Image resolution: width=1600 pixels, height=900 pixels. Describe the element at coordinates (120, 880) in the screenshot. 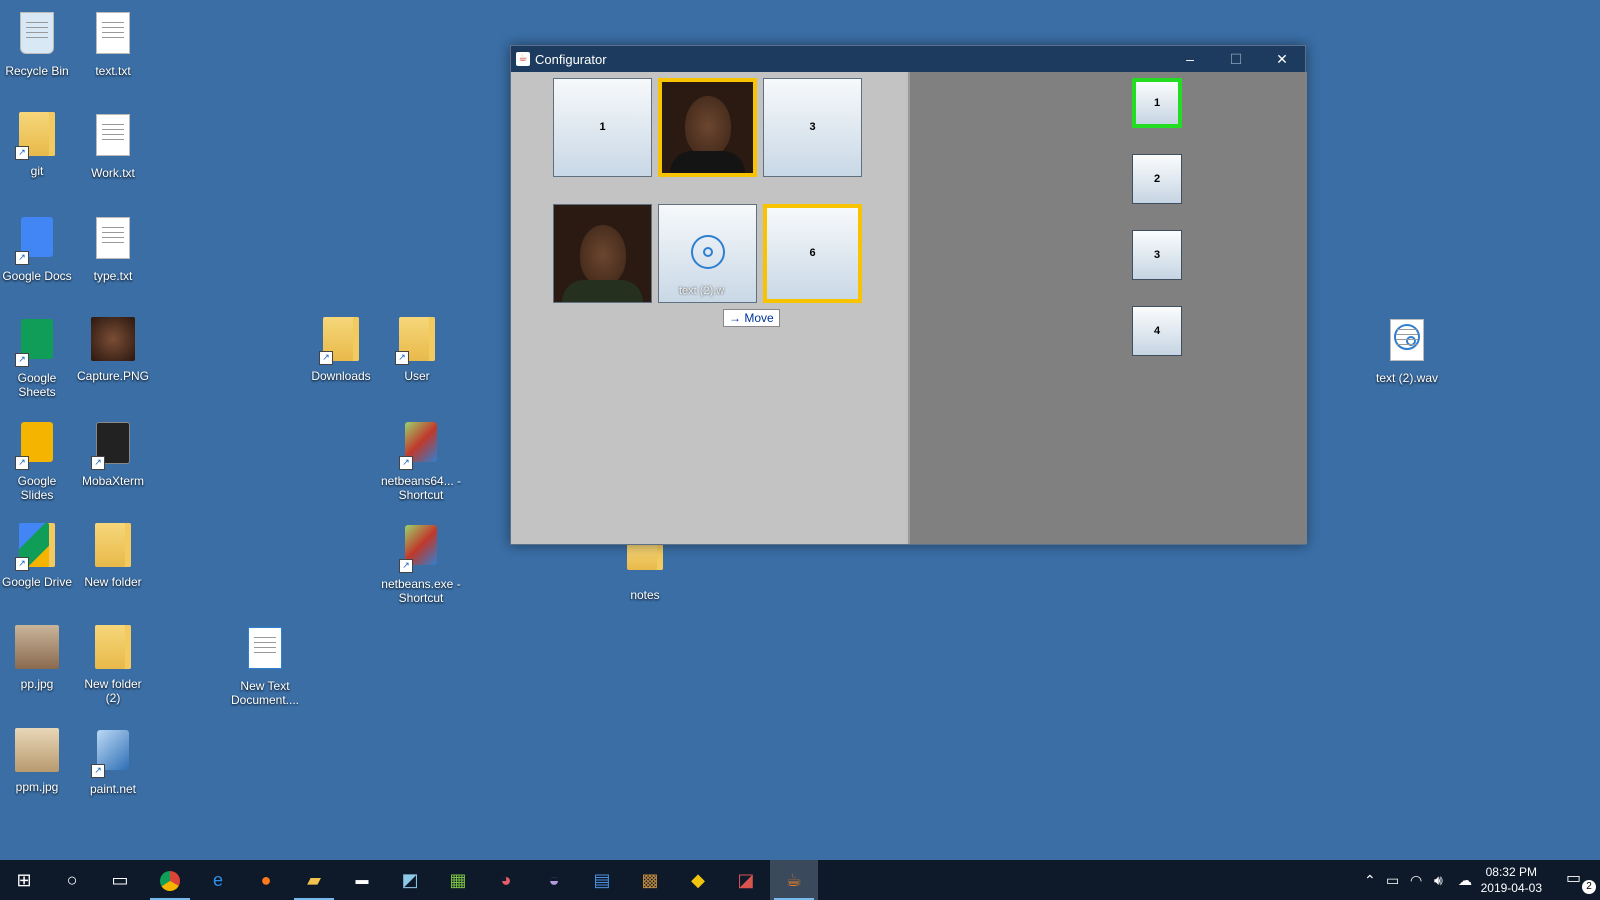

I see `task-view-icon: ▭` at that location.